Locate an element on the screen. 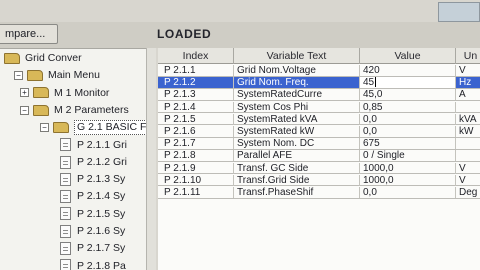 This screenshot has width=480, height=270. cell-value: 675 is located at coordinates (408, 144).